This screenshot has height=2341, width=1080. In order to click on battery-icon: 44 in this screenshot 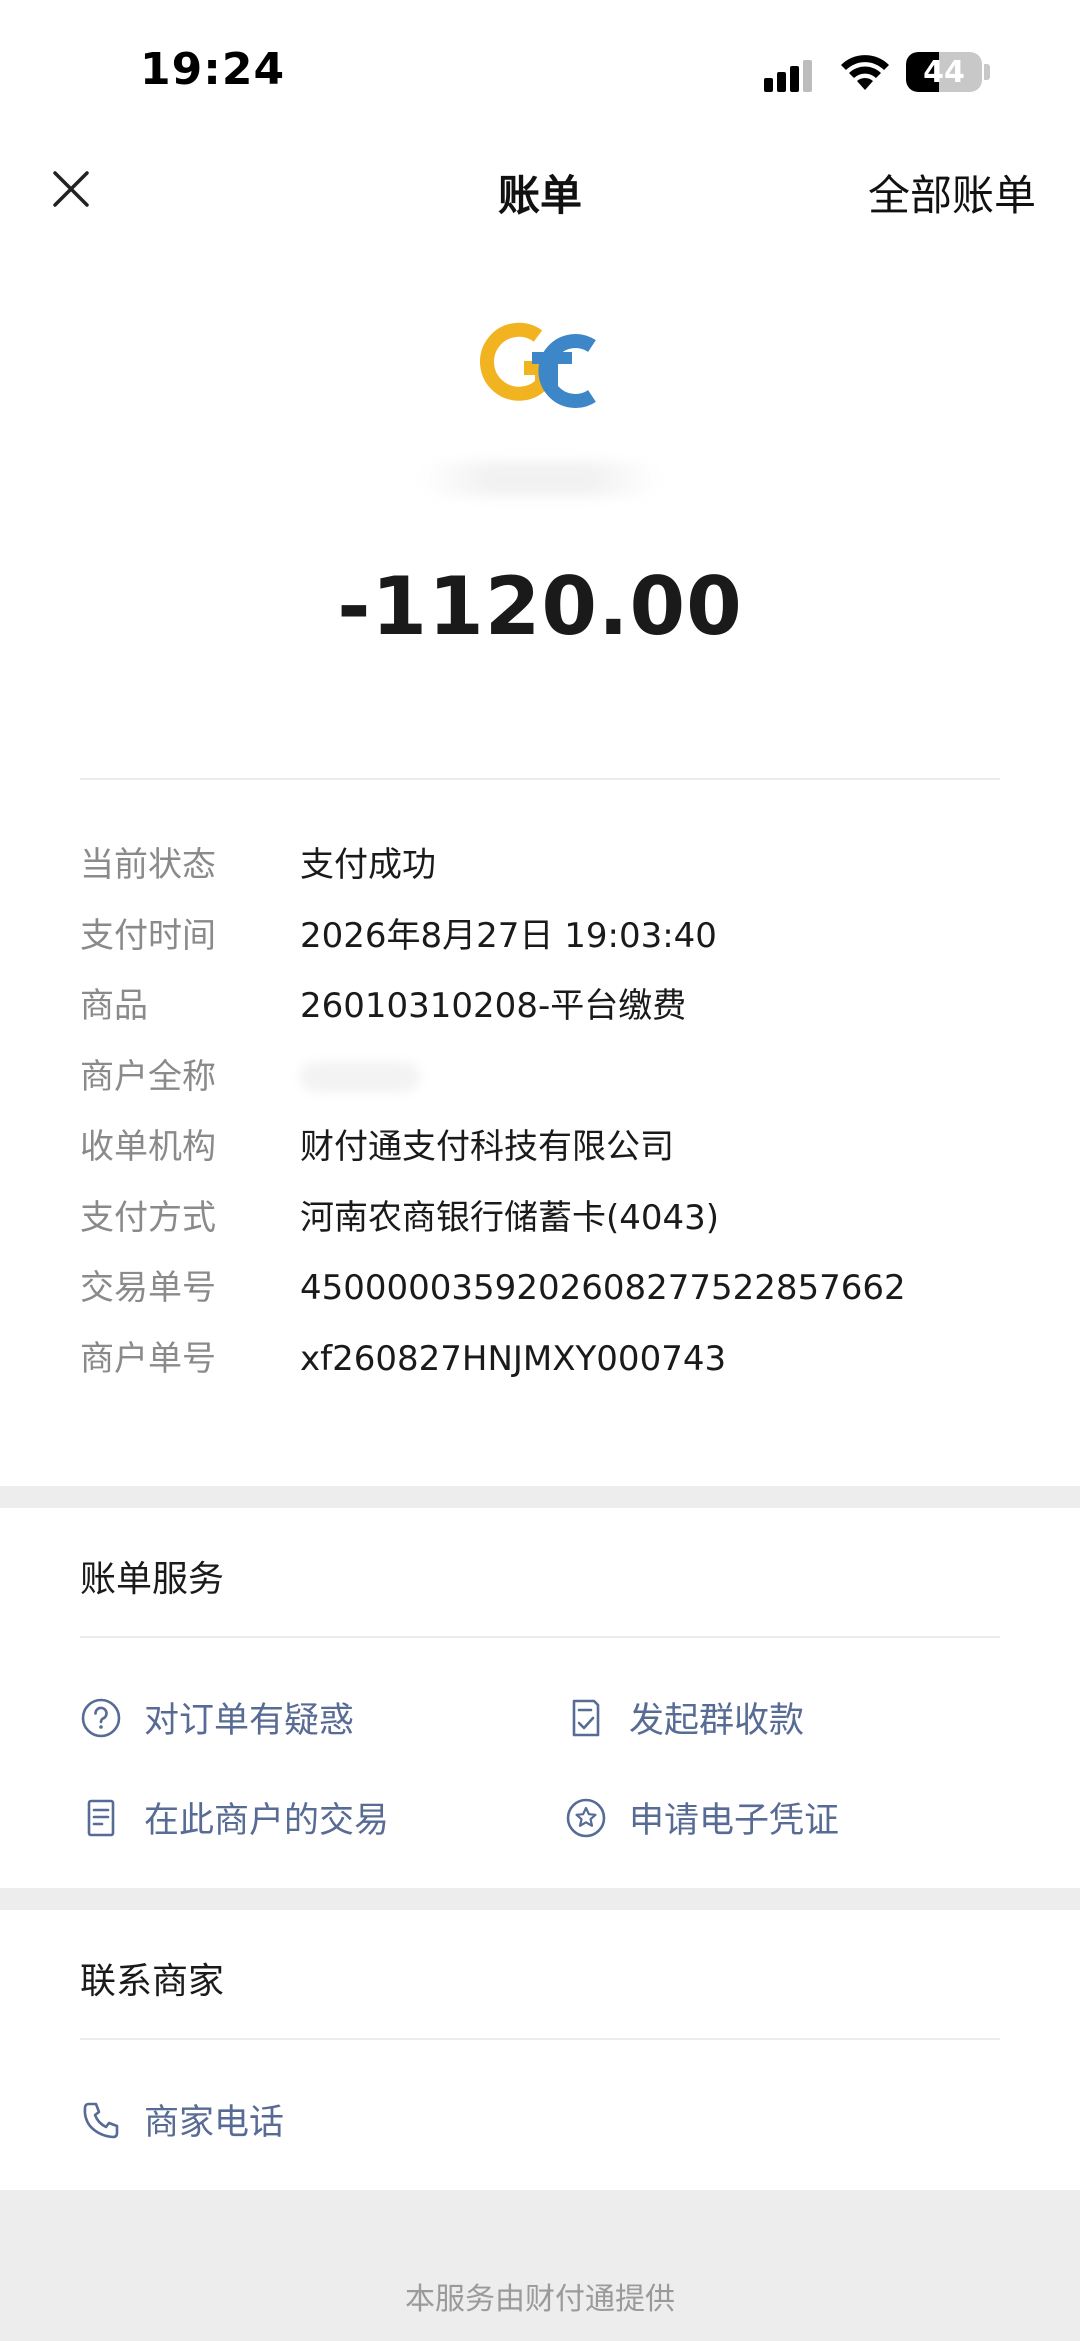, I will do `click(944, 72)`.